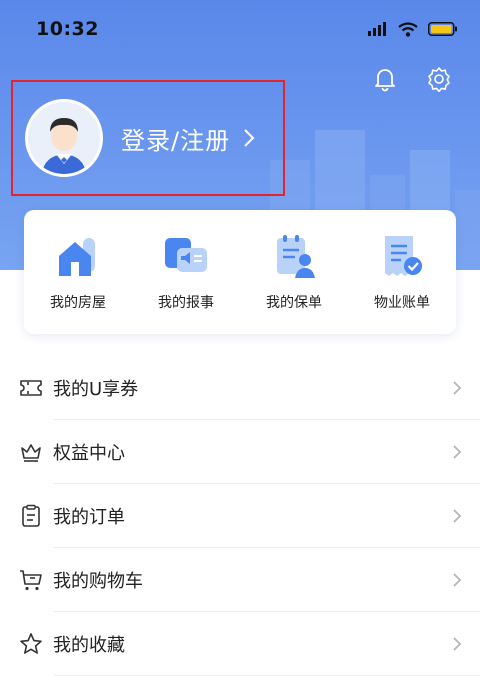 This screenshot has height=676, width=480. What do you see at coordinates (408, 29) in the screenshot?
I see `wifi-icon` at bounding box center [408, 29].